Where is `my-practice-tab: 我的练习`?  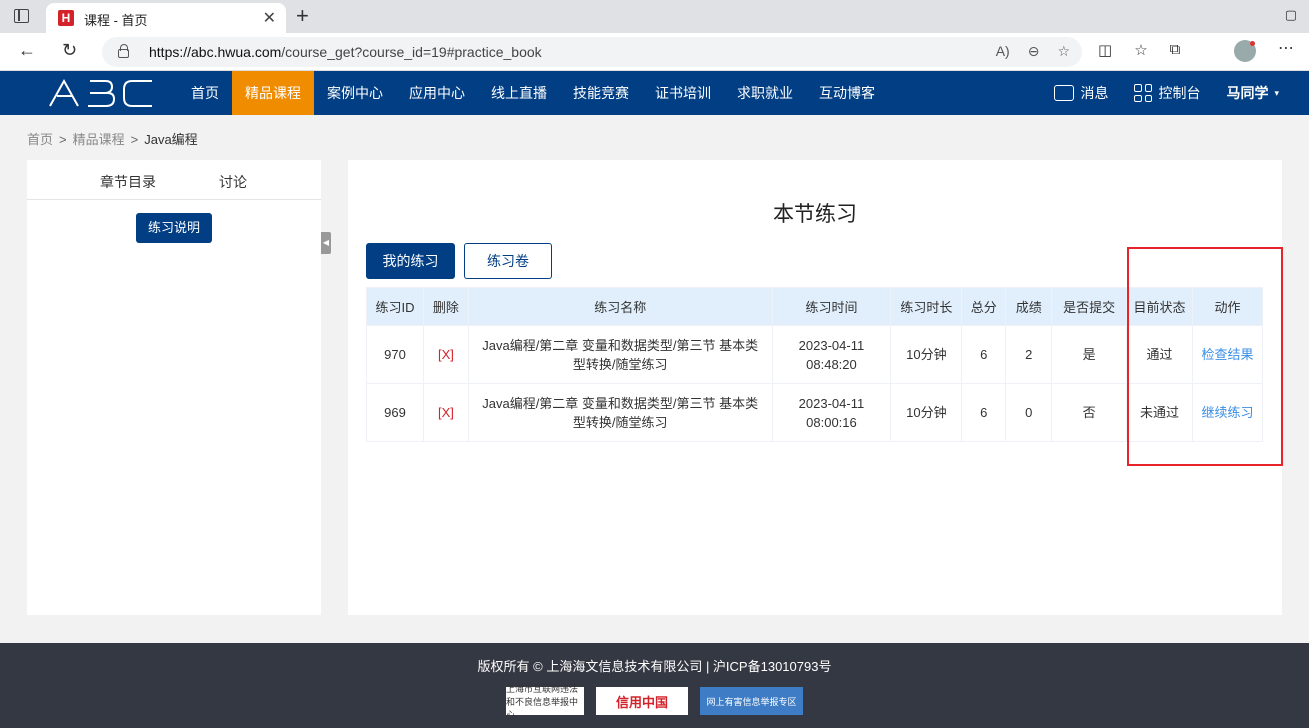 my-practice-tab: 我的练习 is located at coordinates (410, 261).